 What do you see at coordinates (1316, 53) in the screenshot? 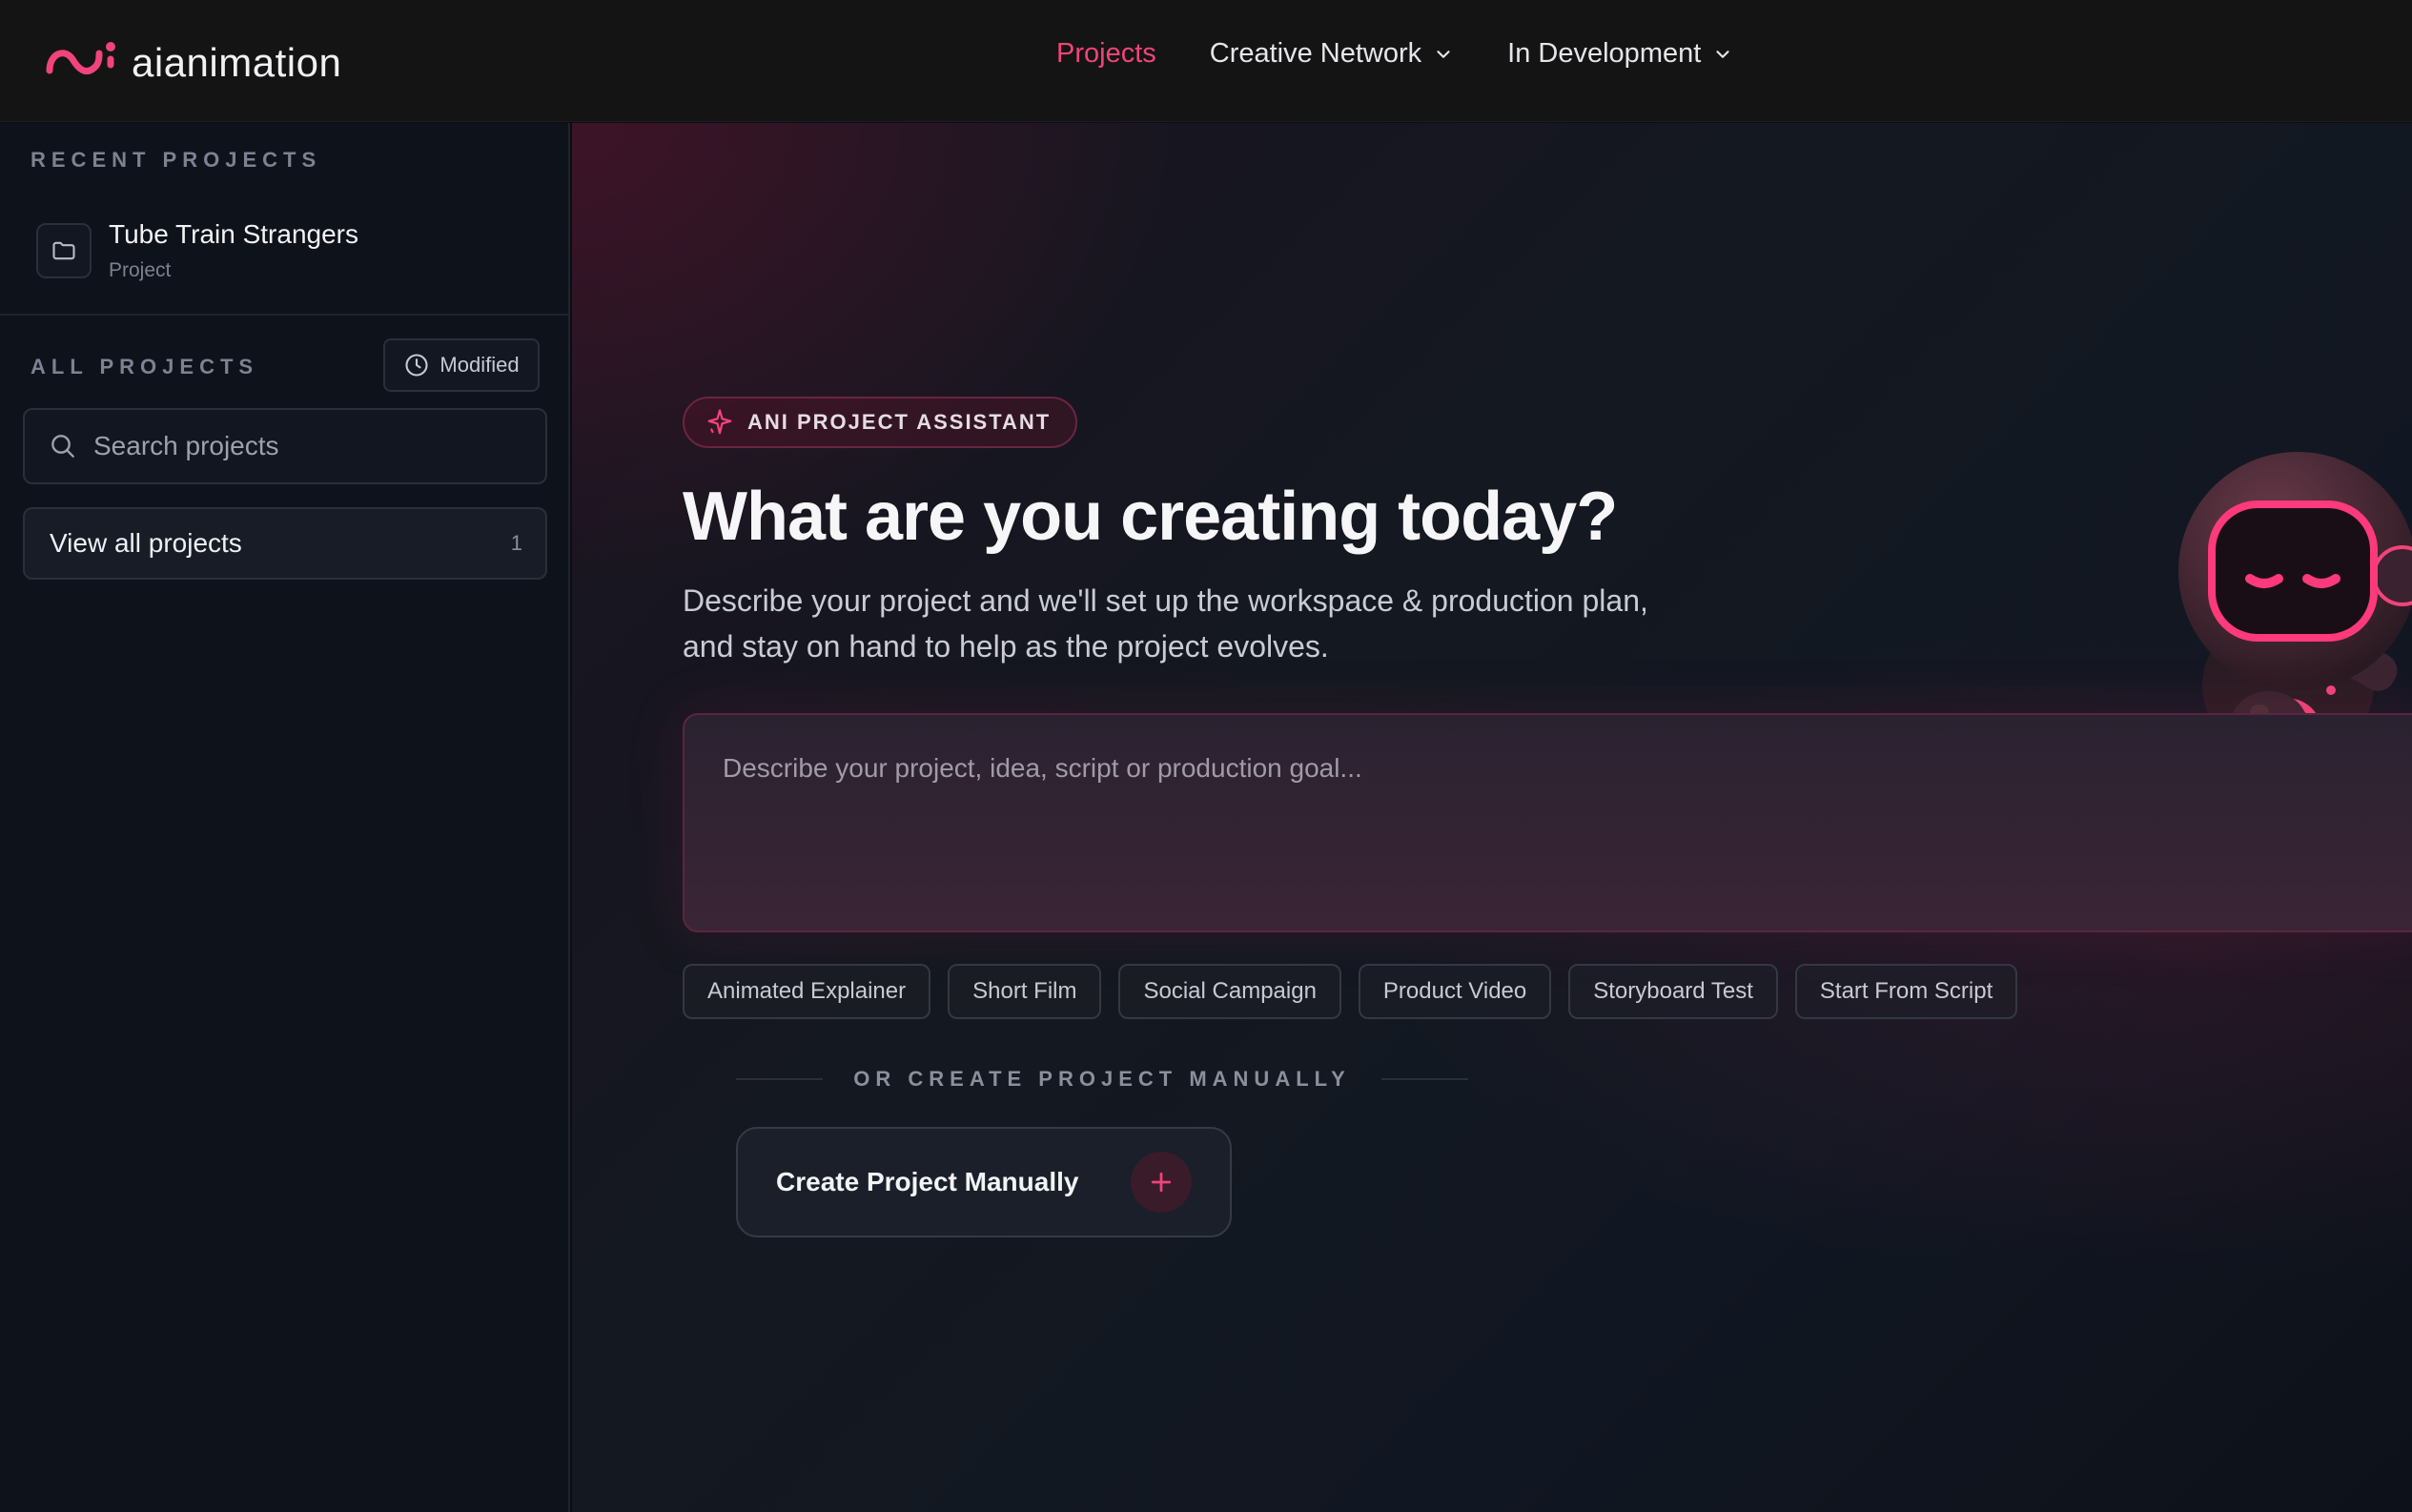
I see `nav-creative-network-label: Creative Network` at bounding box center [1316, 53].